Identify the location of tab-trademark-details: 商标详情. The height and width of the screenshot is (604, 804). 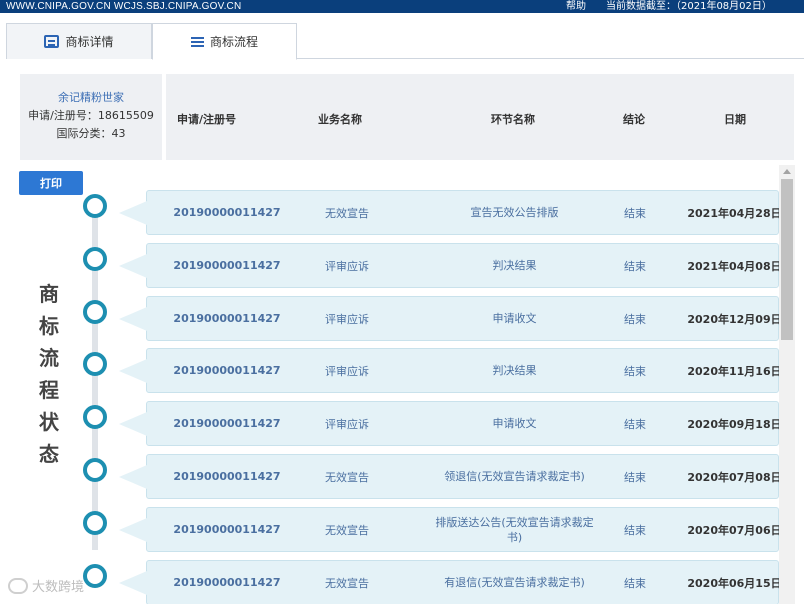
(79, 41).